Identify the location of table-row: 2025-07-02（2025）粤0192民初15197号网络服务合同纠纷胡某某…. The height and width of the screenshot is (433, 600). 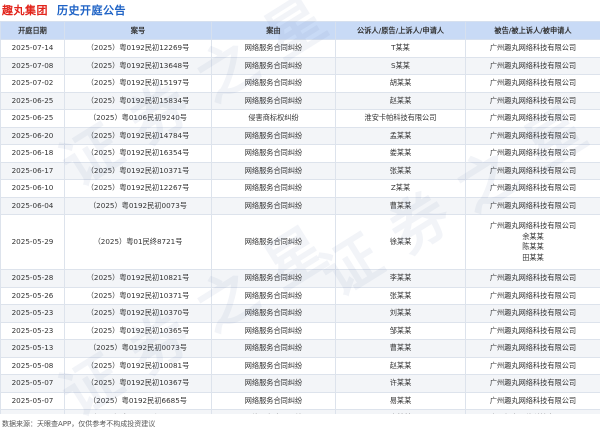
(300, 84).